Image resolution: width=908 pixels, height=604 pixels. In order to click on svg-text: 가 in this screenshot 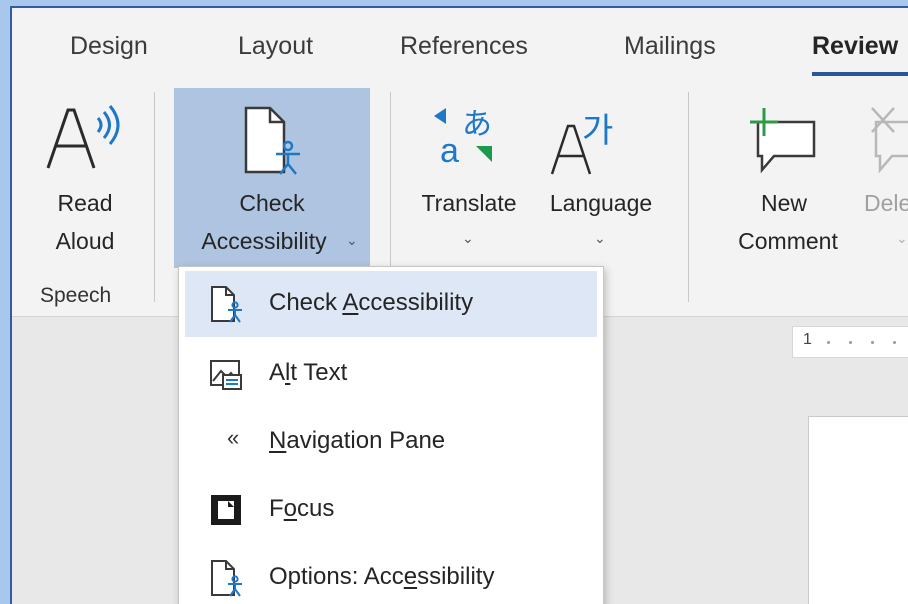, I will do `click(597, 131)`.